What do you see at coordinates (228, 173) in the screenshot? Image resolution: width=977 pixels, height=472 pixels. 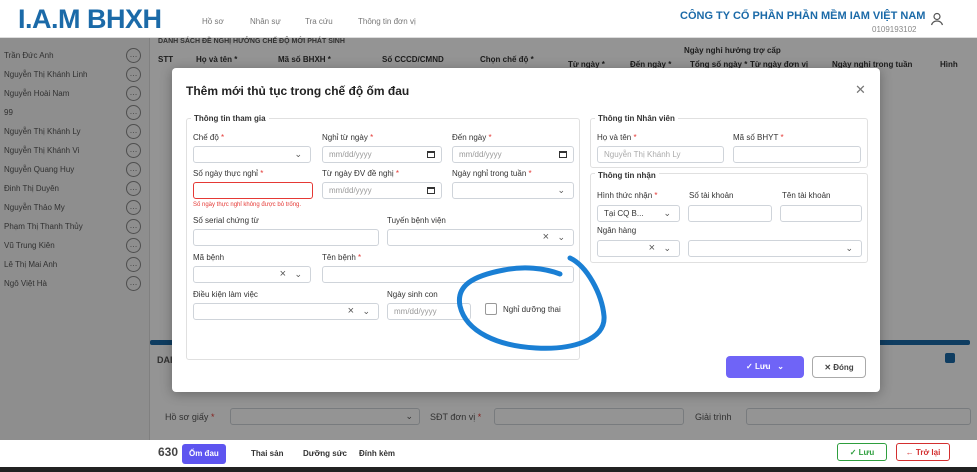 I see `label-so-ngay-thuc-nghi: Số ngày thực nghỉ *` at bounding box center [228, 173].